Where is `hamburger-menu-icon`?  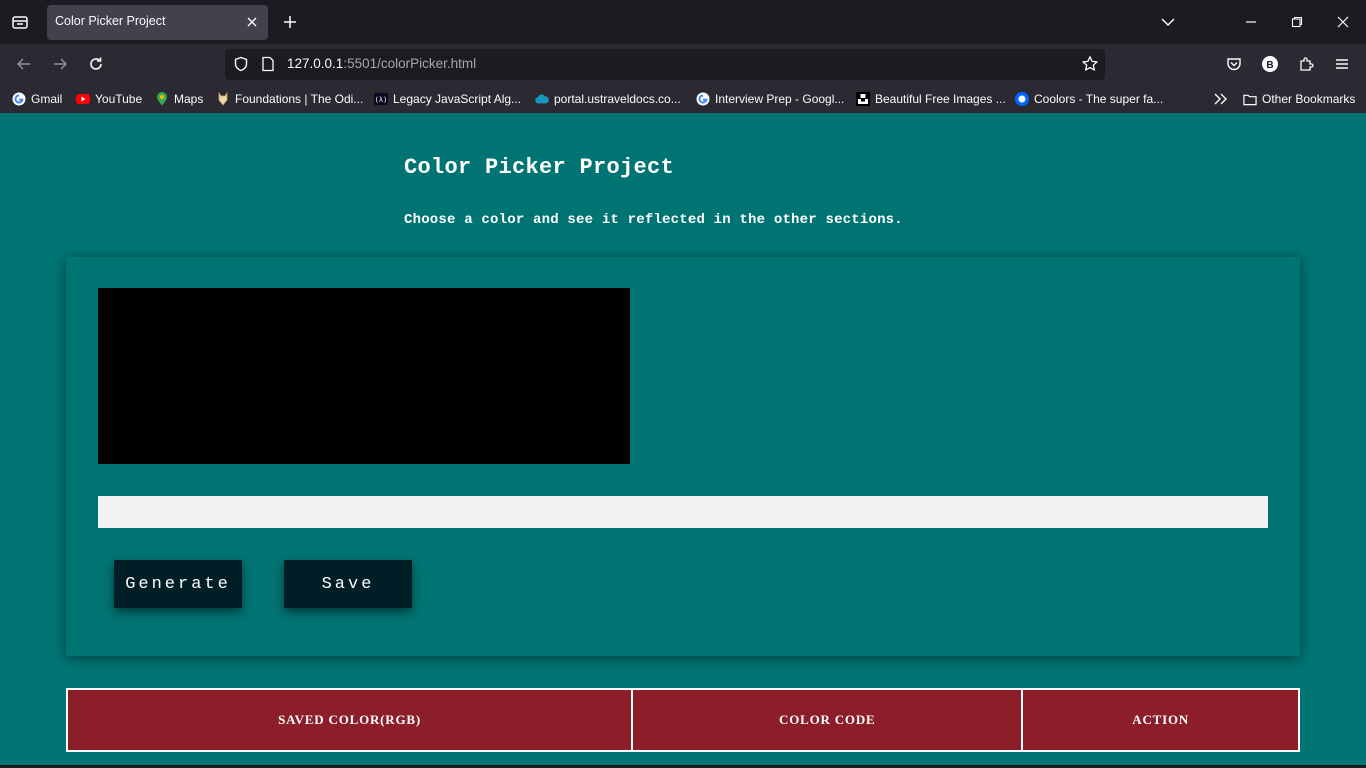 hamburger-menu-icon is located at coordinates (1342, 64).